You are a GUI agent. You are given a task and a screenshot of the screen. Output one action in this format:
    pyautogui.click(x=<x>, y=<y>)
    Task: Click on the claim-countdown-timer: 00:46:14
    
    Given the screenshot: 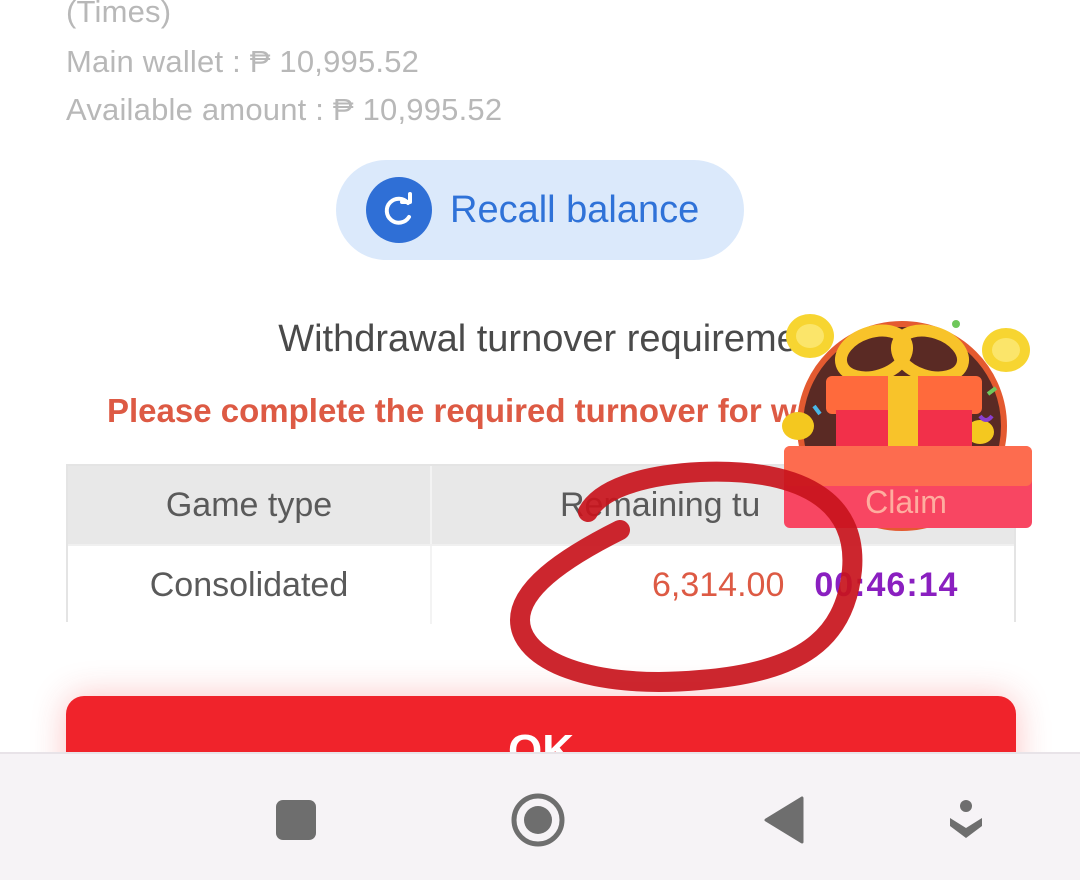 What is the action you would take?
    pyautogui.click(x=886, y=584)
    